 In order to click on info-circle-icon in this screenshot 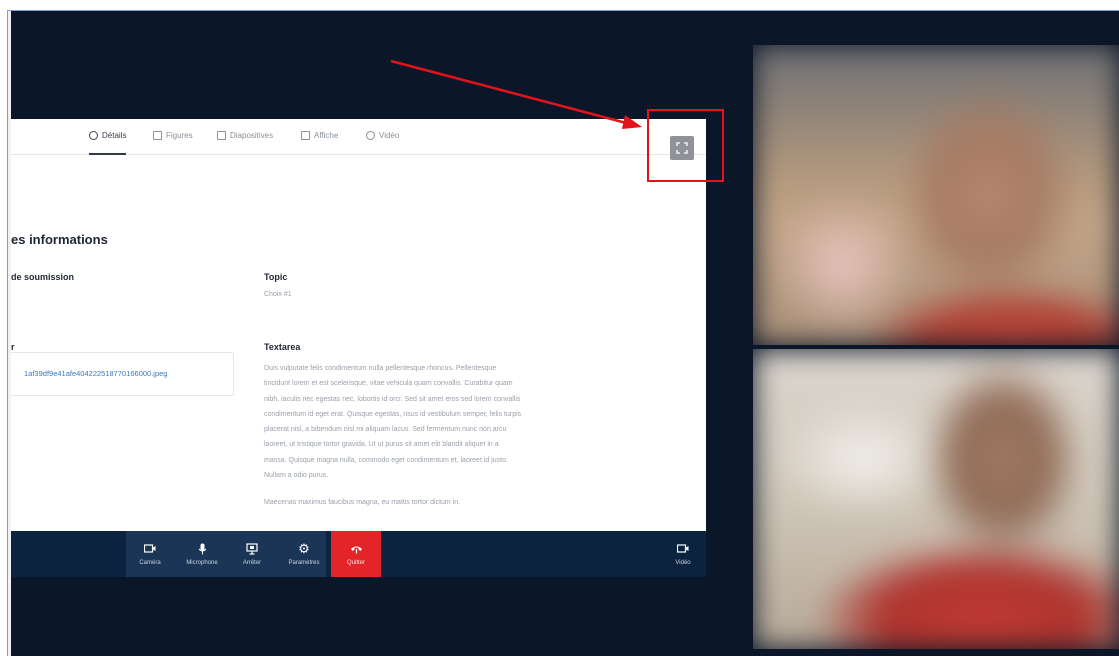, I will do `click(93, 135)`.